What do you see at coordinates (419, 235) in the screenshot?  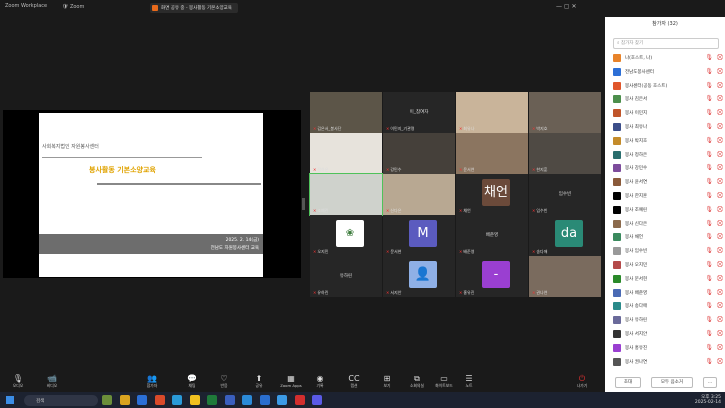 I see `video-tile: M 문서현` at bounding box center [419, 235].